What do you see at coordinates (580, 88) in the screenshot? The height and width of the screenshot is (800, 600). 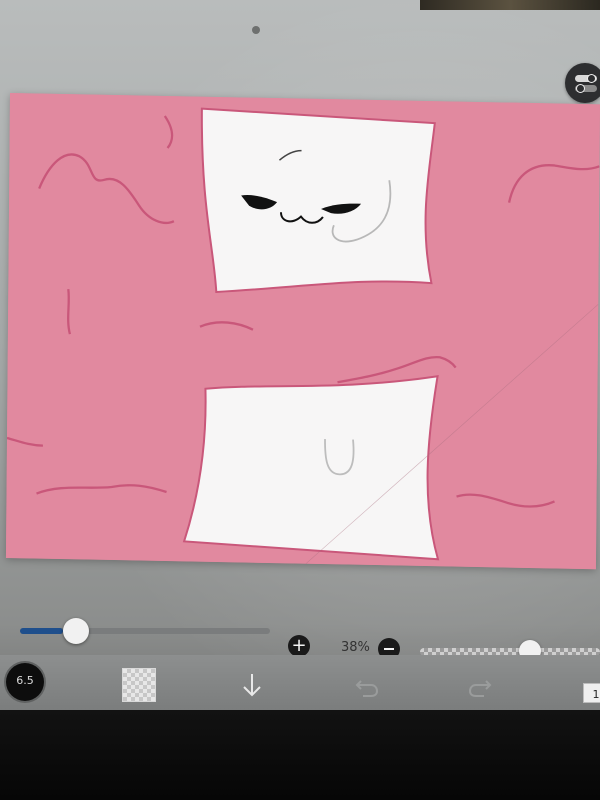 I see `toggle-knob-bottom` at bounding box center [580, 88].